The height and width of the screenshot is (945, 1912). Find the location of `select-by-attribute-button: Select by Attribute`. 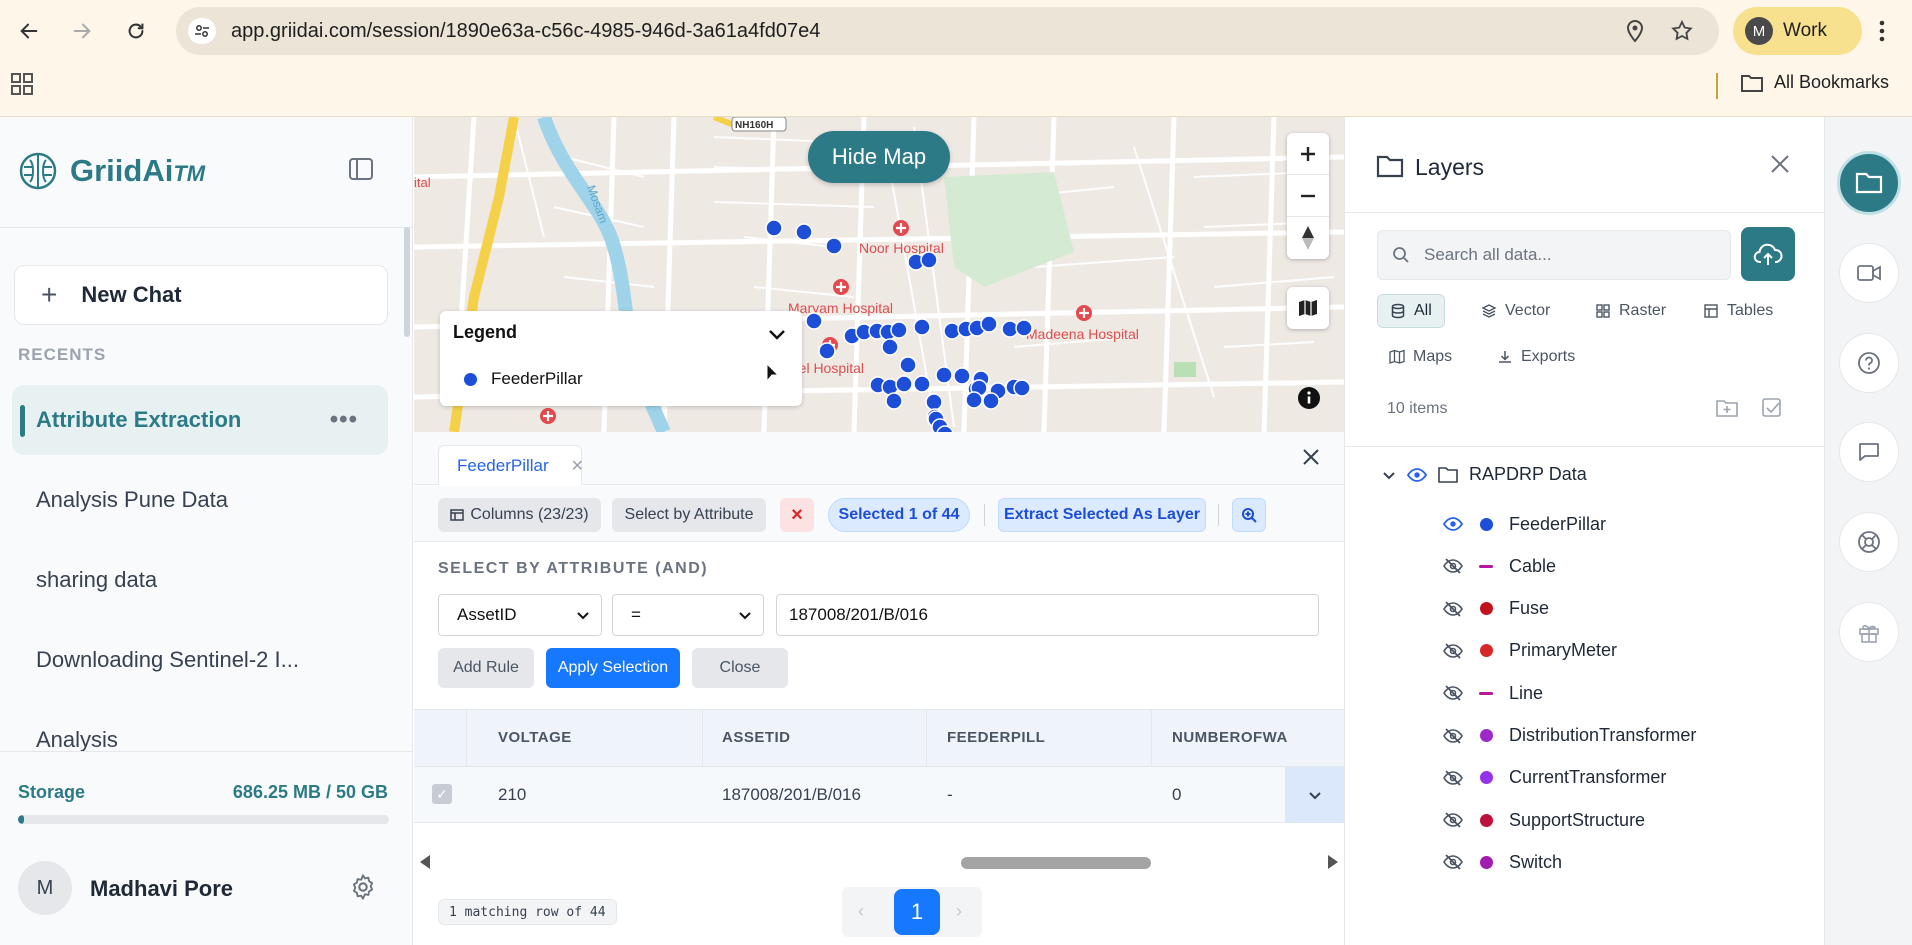

select-by-attribute-button: Select by Attribute is located at coordinates (689, 515).